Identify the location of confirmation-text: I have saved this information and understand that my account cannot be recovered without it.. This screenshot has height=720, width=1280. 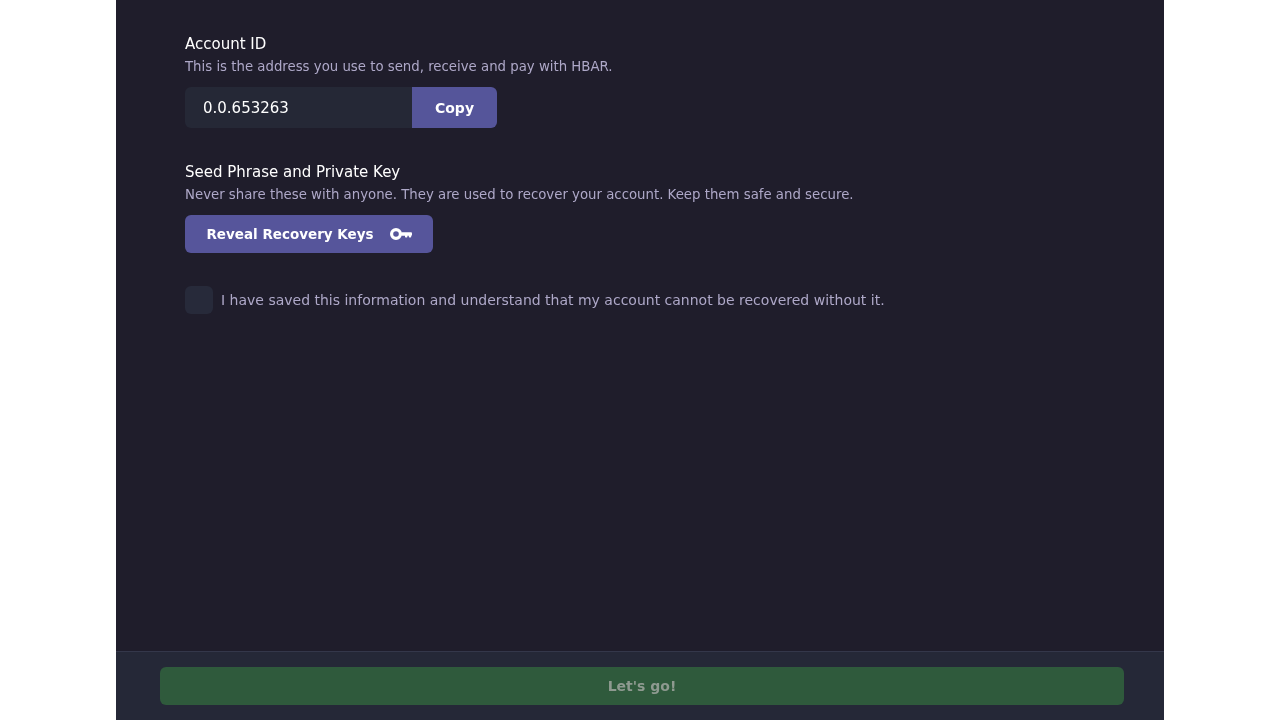
(553, 300).